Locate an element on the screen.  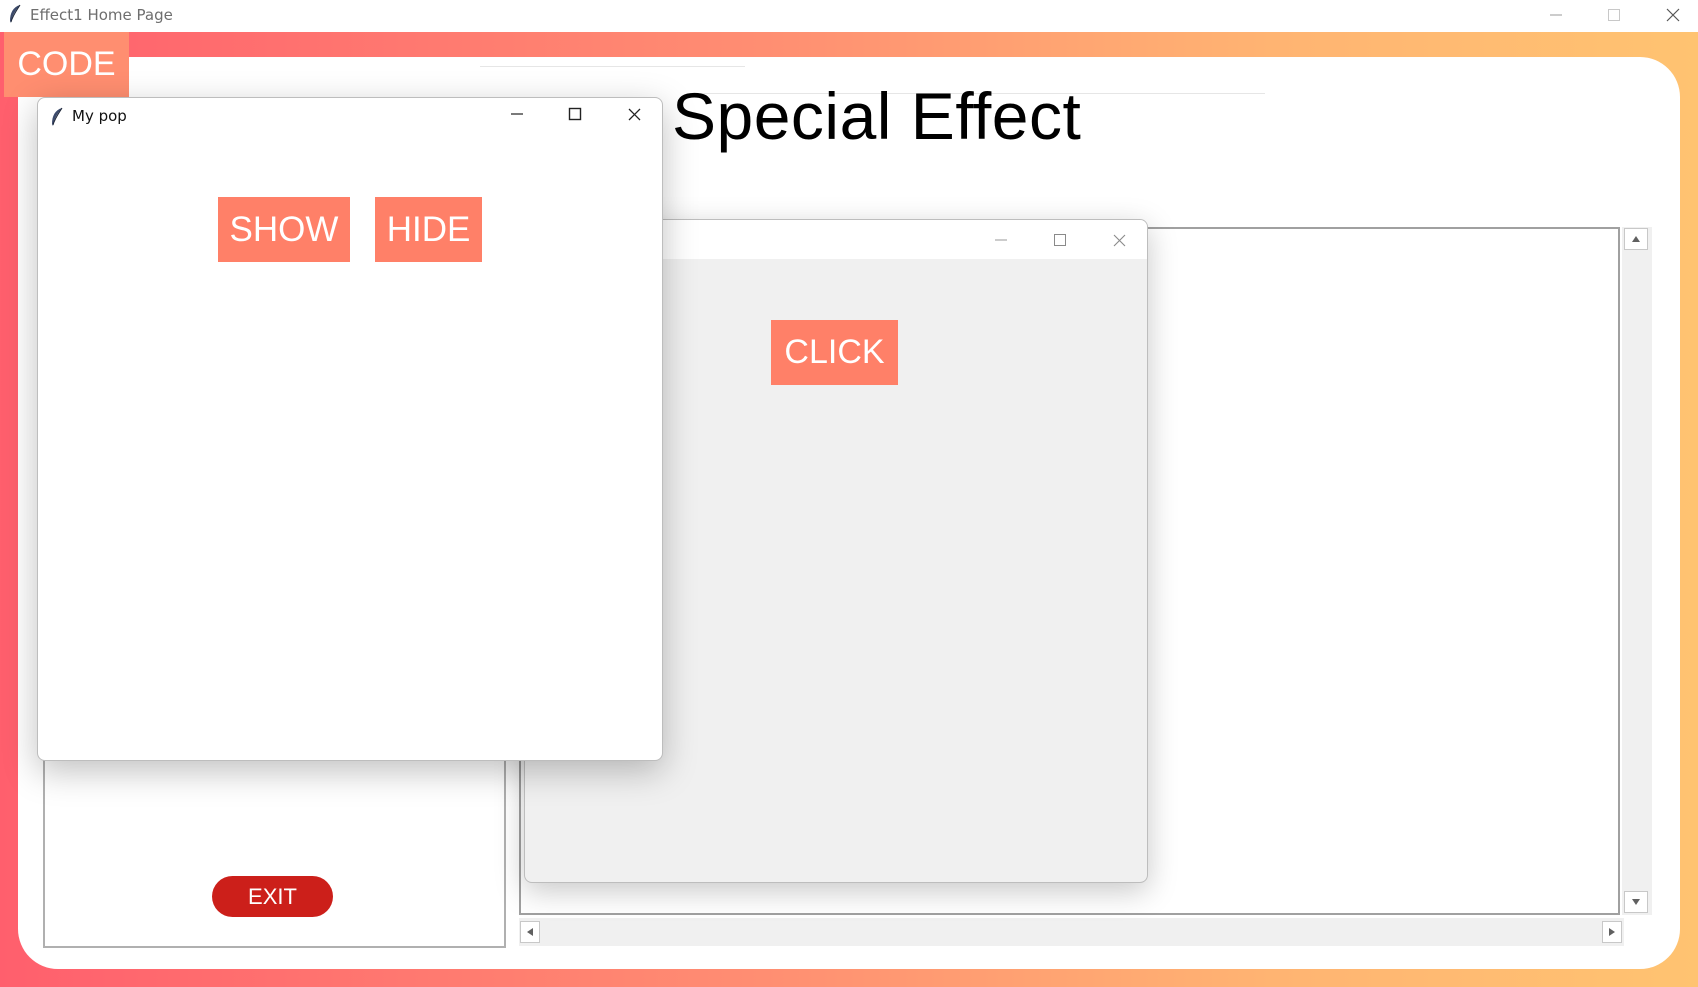
click-button: CLICK is located at coordinates (834, 352).